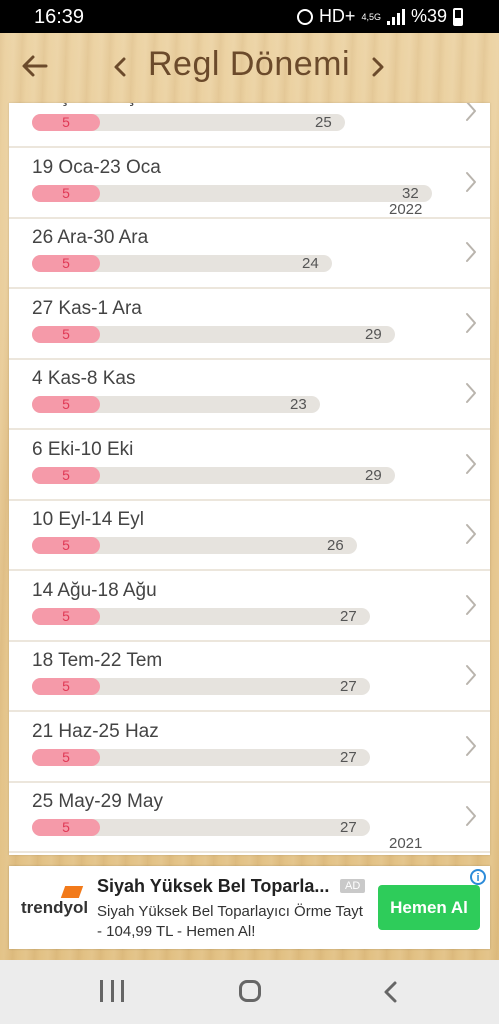 Image resolution: width=499 pixels, height=1024 pixels. I want to click on signal-icon, so click(395, 16).